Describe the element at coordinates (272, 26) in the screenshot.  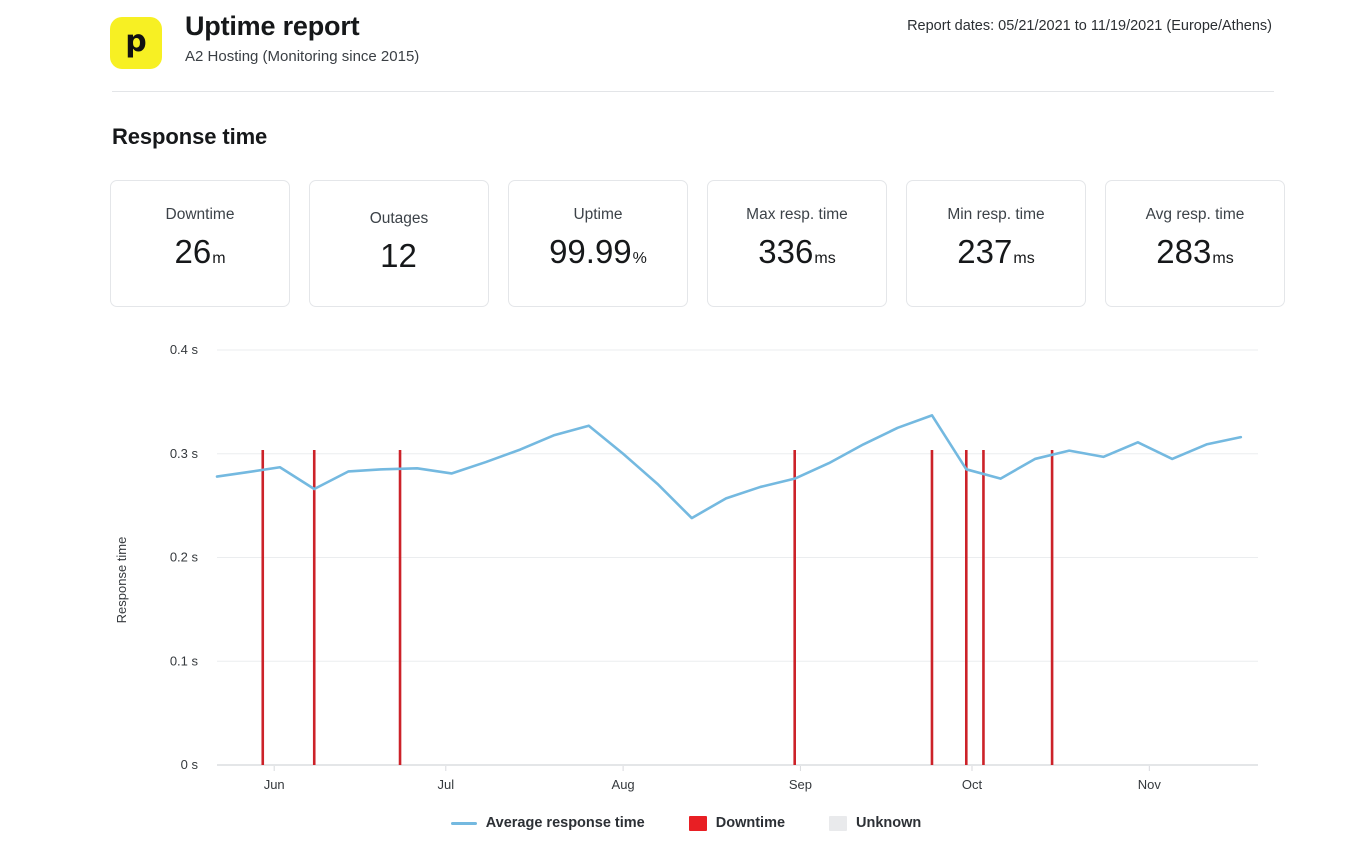
I see `page-title: Uptime report` at that location.